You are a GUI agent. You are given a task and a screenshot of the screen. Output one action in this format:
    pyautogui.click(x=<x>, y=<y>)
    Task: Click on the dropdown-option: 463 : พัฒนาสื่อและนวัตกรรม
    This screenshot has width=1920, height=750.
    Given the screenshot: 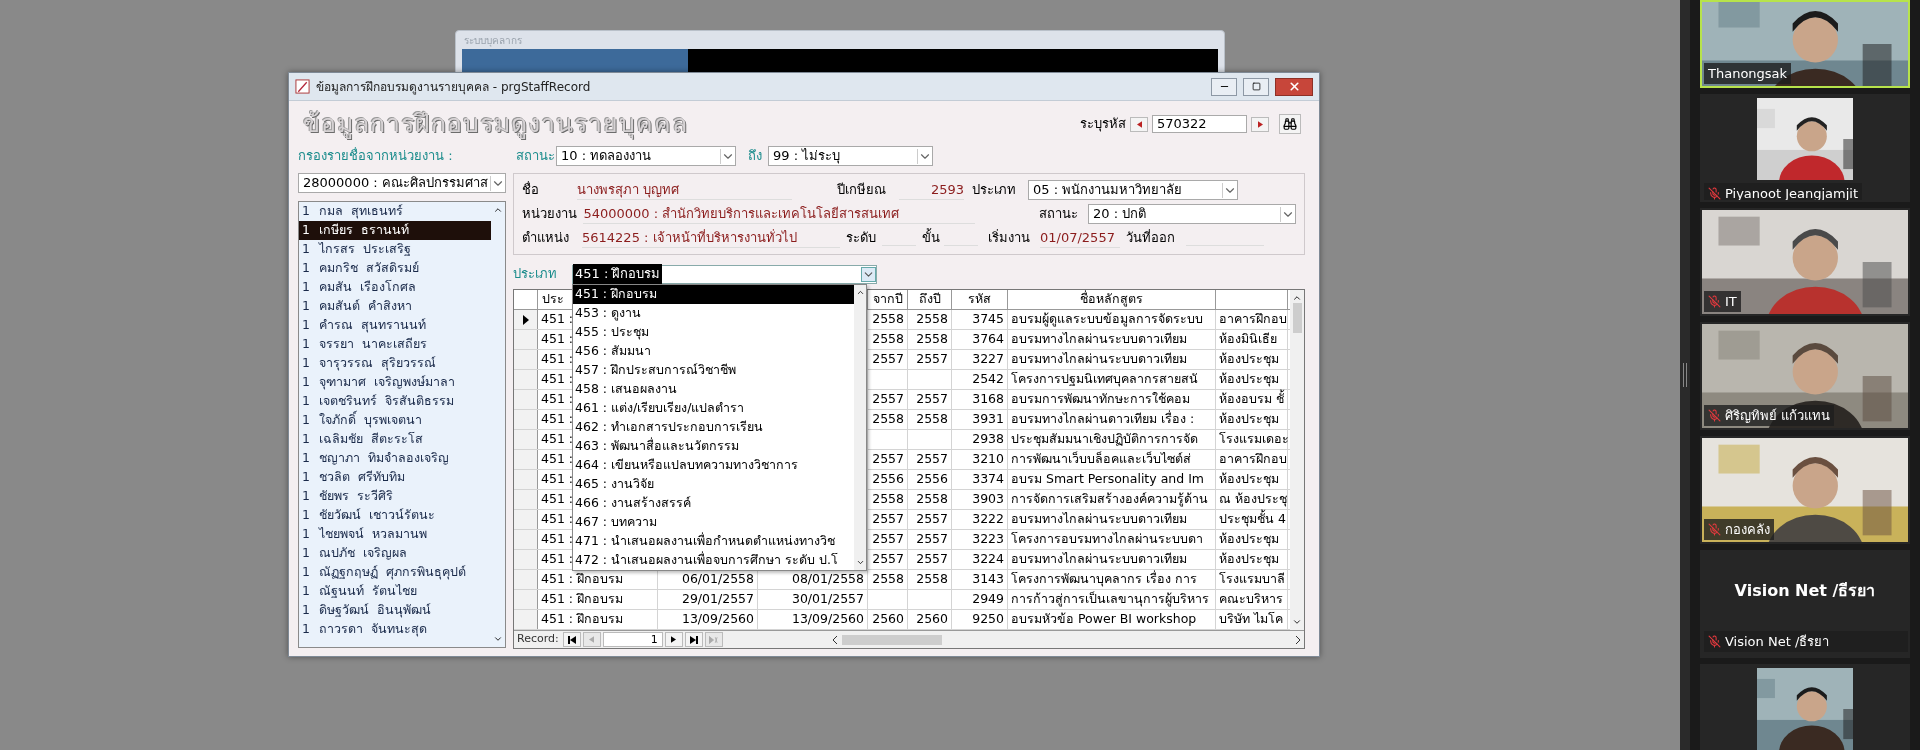 What is the action you would take?
    pyautogui.click(x=713, y=446)
    